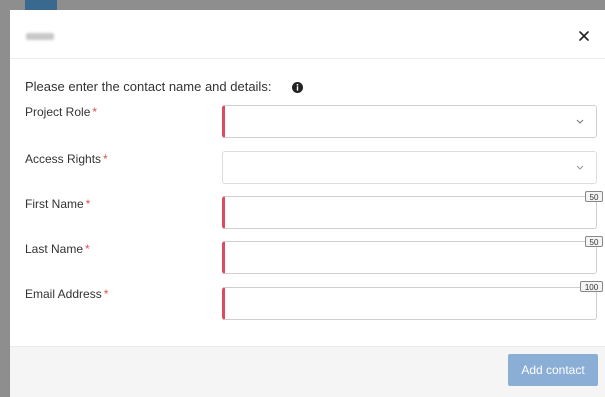 This screenshot has height=397, width=605. I want to click on email-address-label: Email Address *, so click(66, 294).